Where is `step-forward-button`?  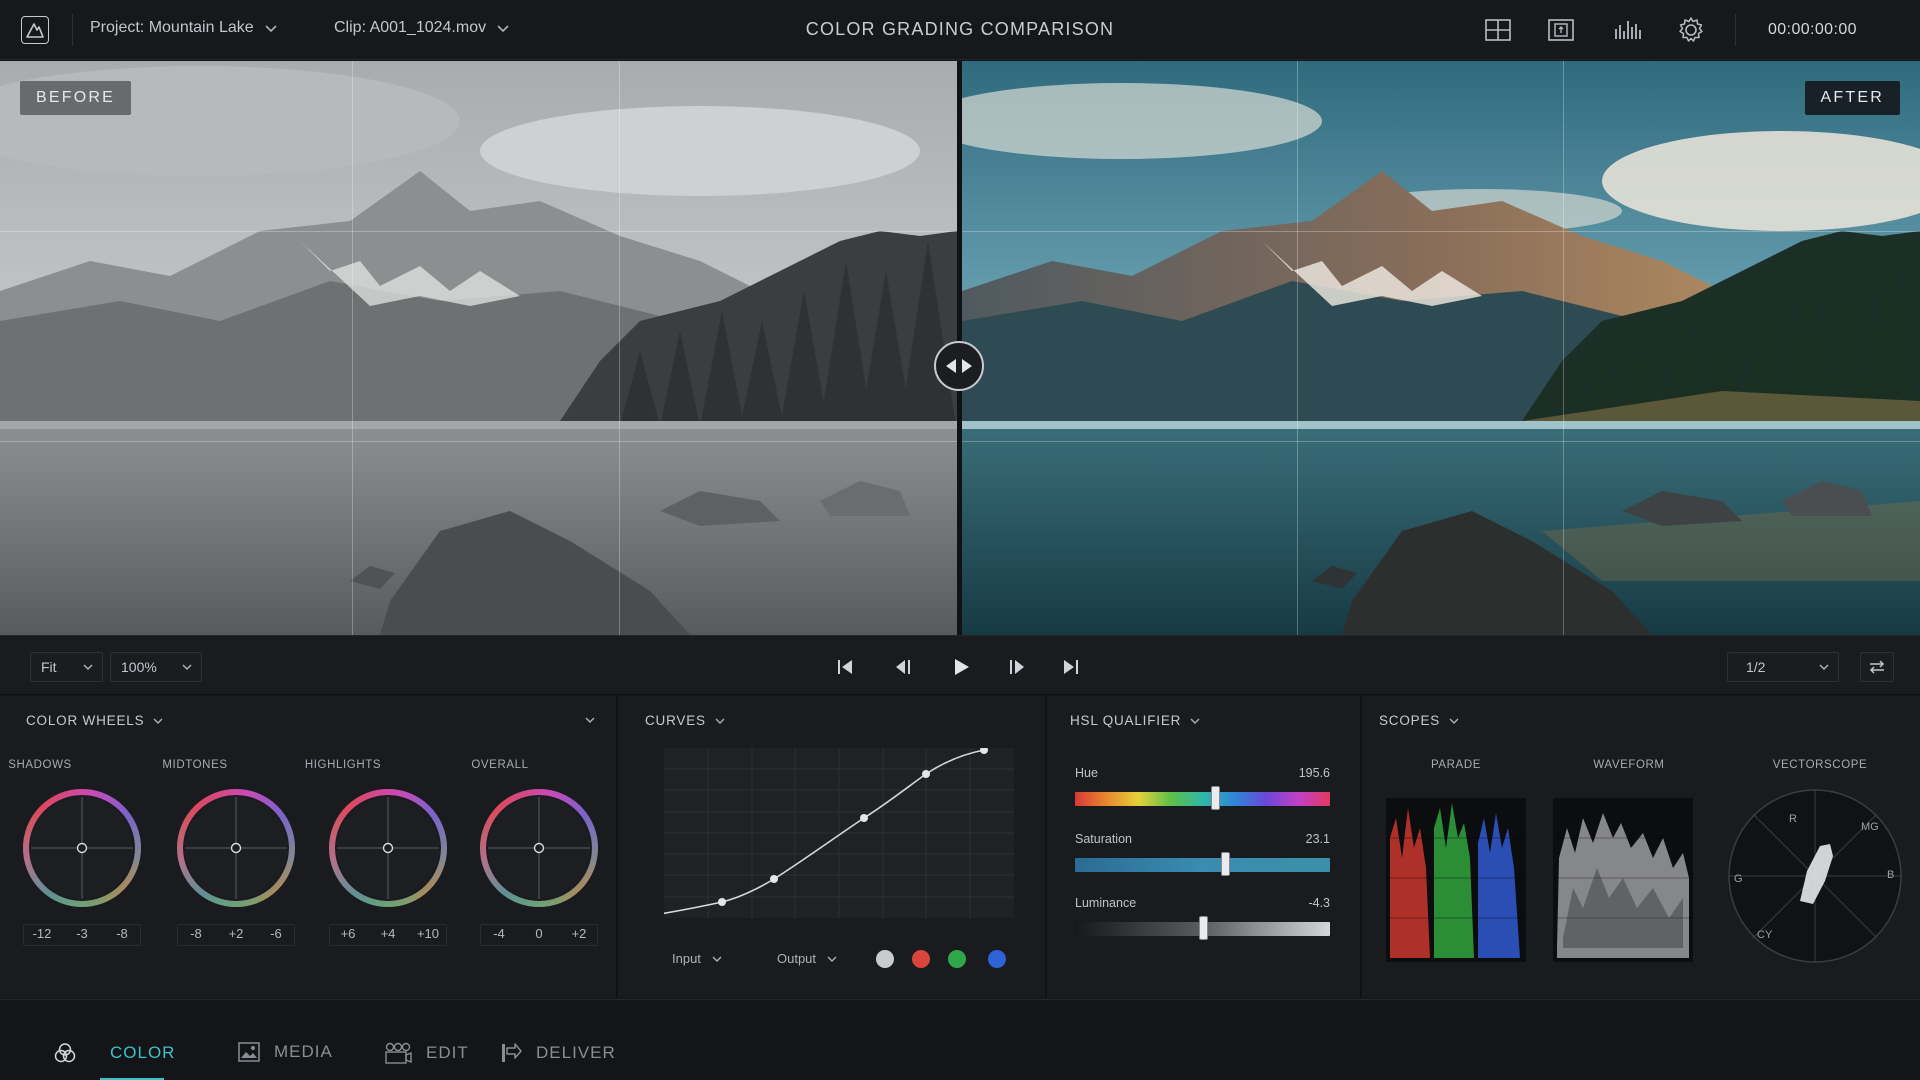
step-forward-button is located at coordinates (1017, 667).